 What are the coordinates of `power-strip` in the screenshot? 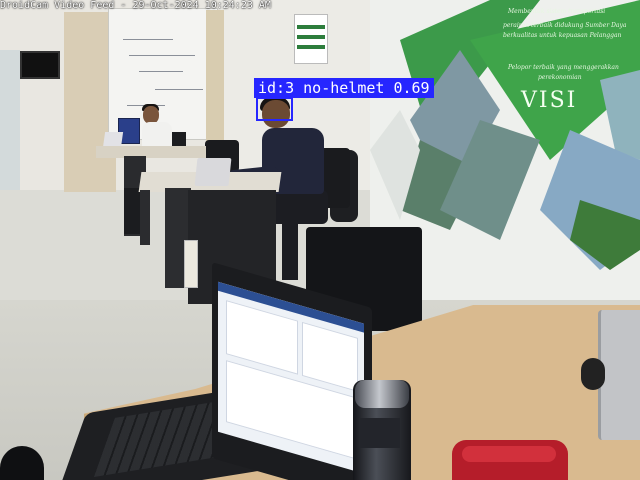 It's located at (191, 264).